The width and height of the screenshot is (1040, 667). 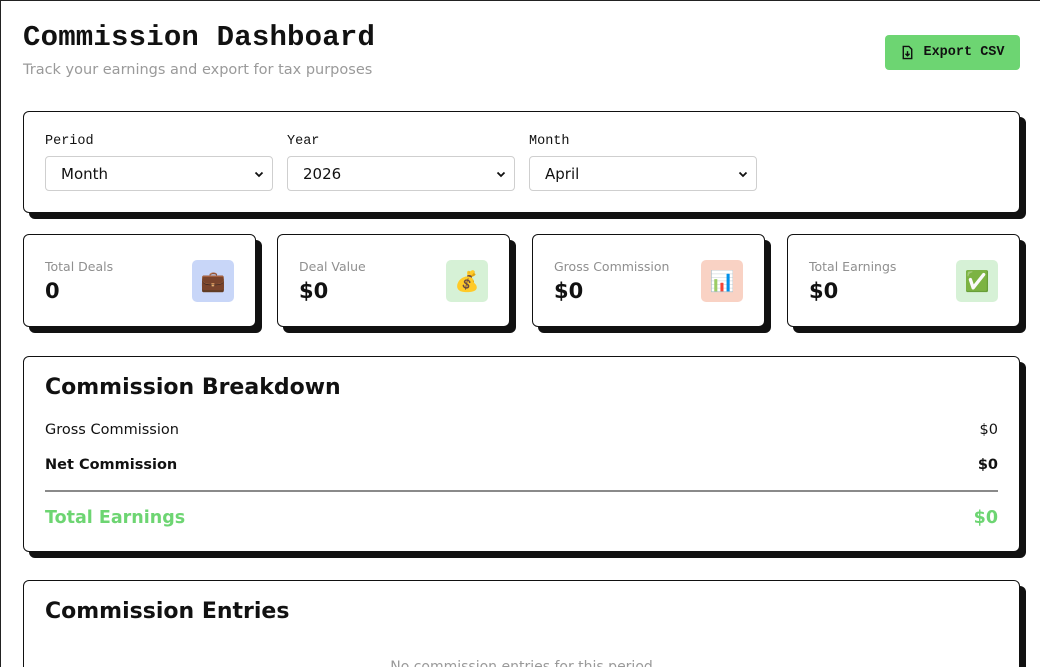 I want to click on total-earnings-row: Total Earnings $0, so click(x=521, y=518).